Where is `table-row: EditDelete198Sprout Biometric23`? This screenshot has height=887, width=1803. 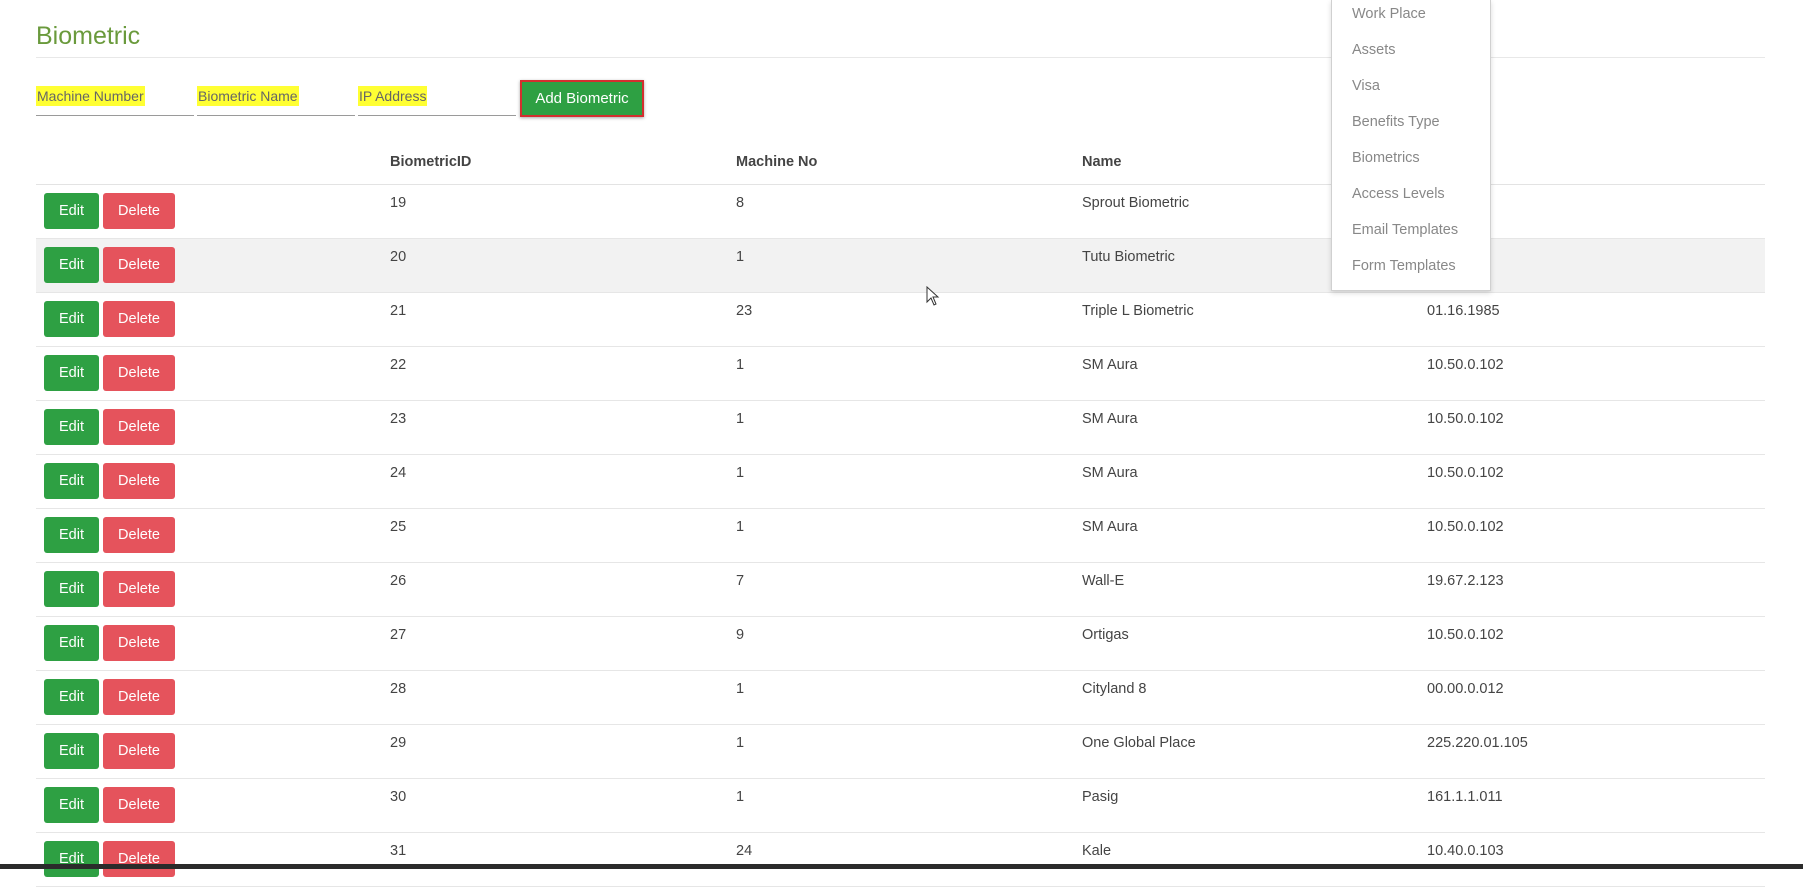
table-row: EditDelete198Sprout Biometric23 is located at coordinates (900, 212).